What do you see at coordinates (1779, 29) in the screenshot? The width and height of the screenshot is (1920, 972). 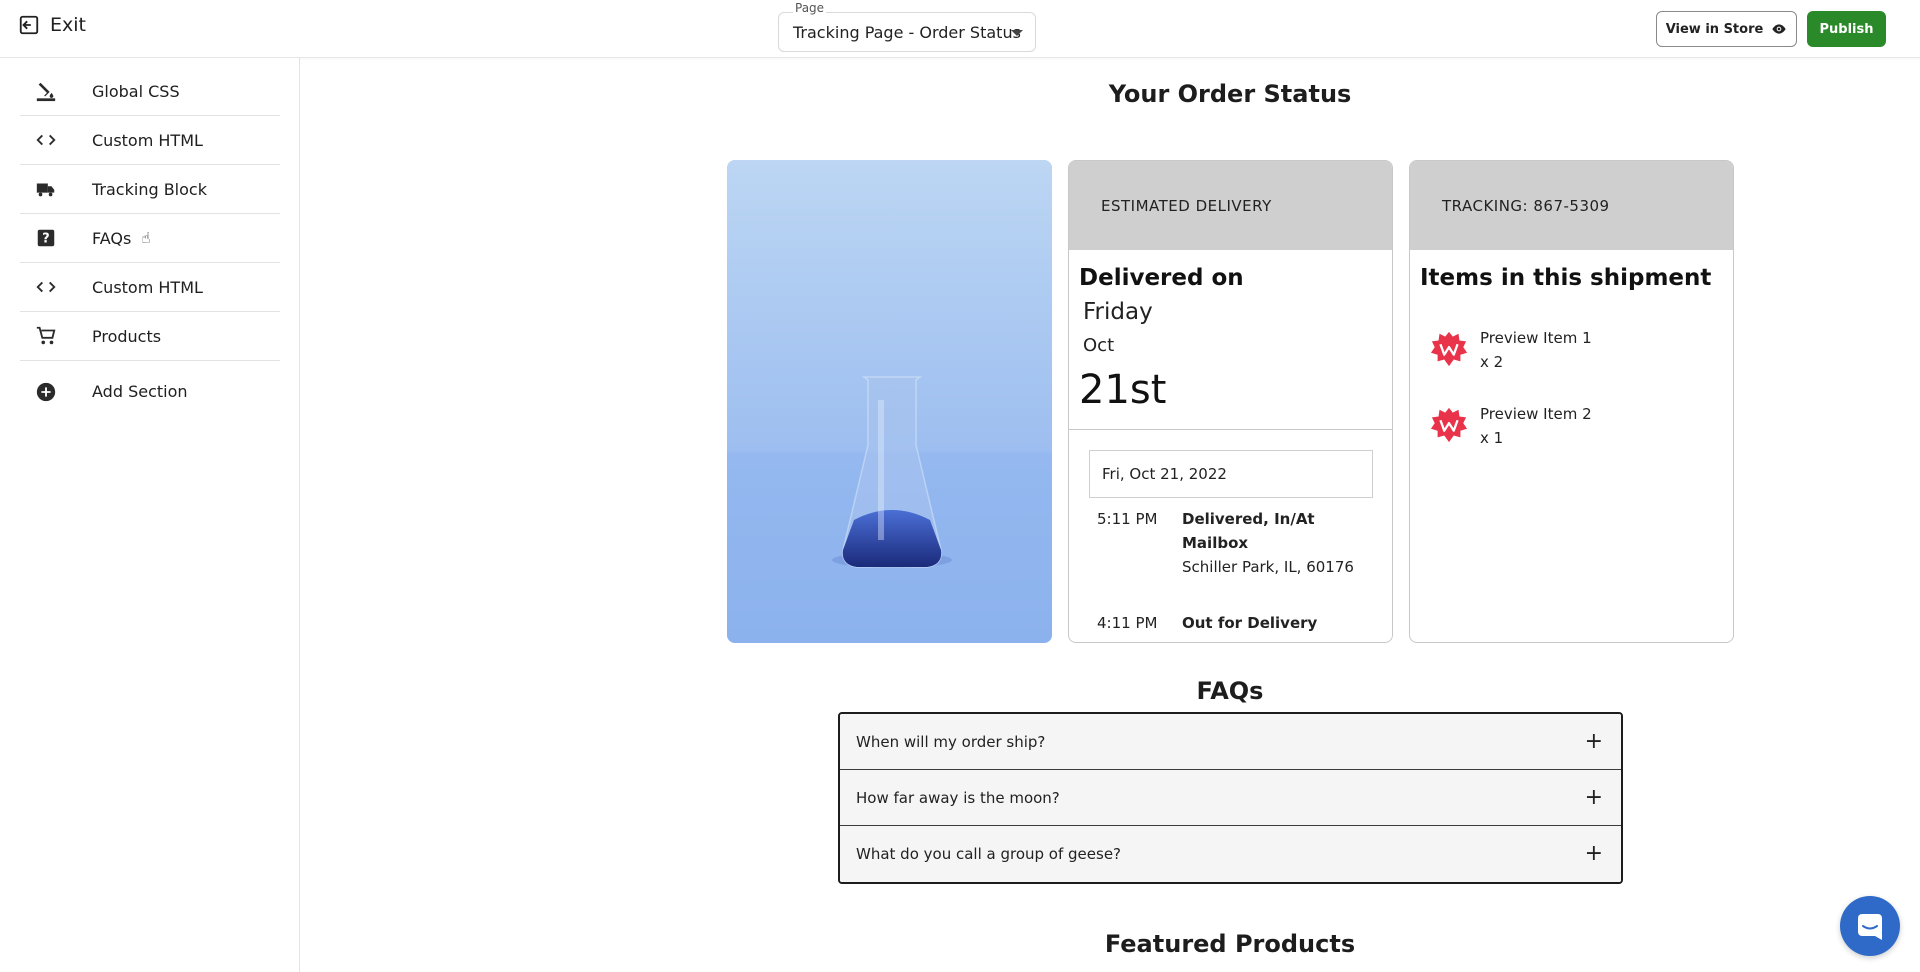 I see `eye-icon` at bounding box center [1779, 29].